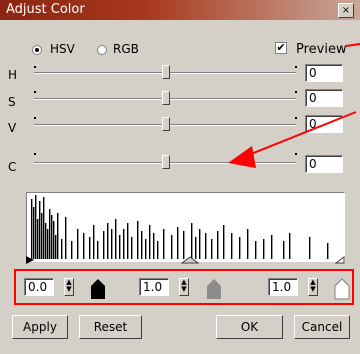 The height and width of the screenshot is (354, 360). What do you see at coordinates (313, 287) in the screenshot?
I see `white-level-spinner: ▲ ▼` at bounding box center [313, 287].